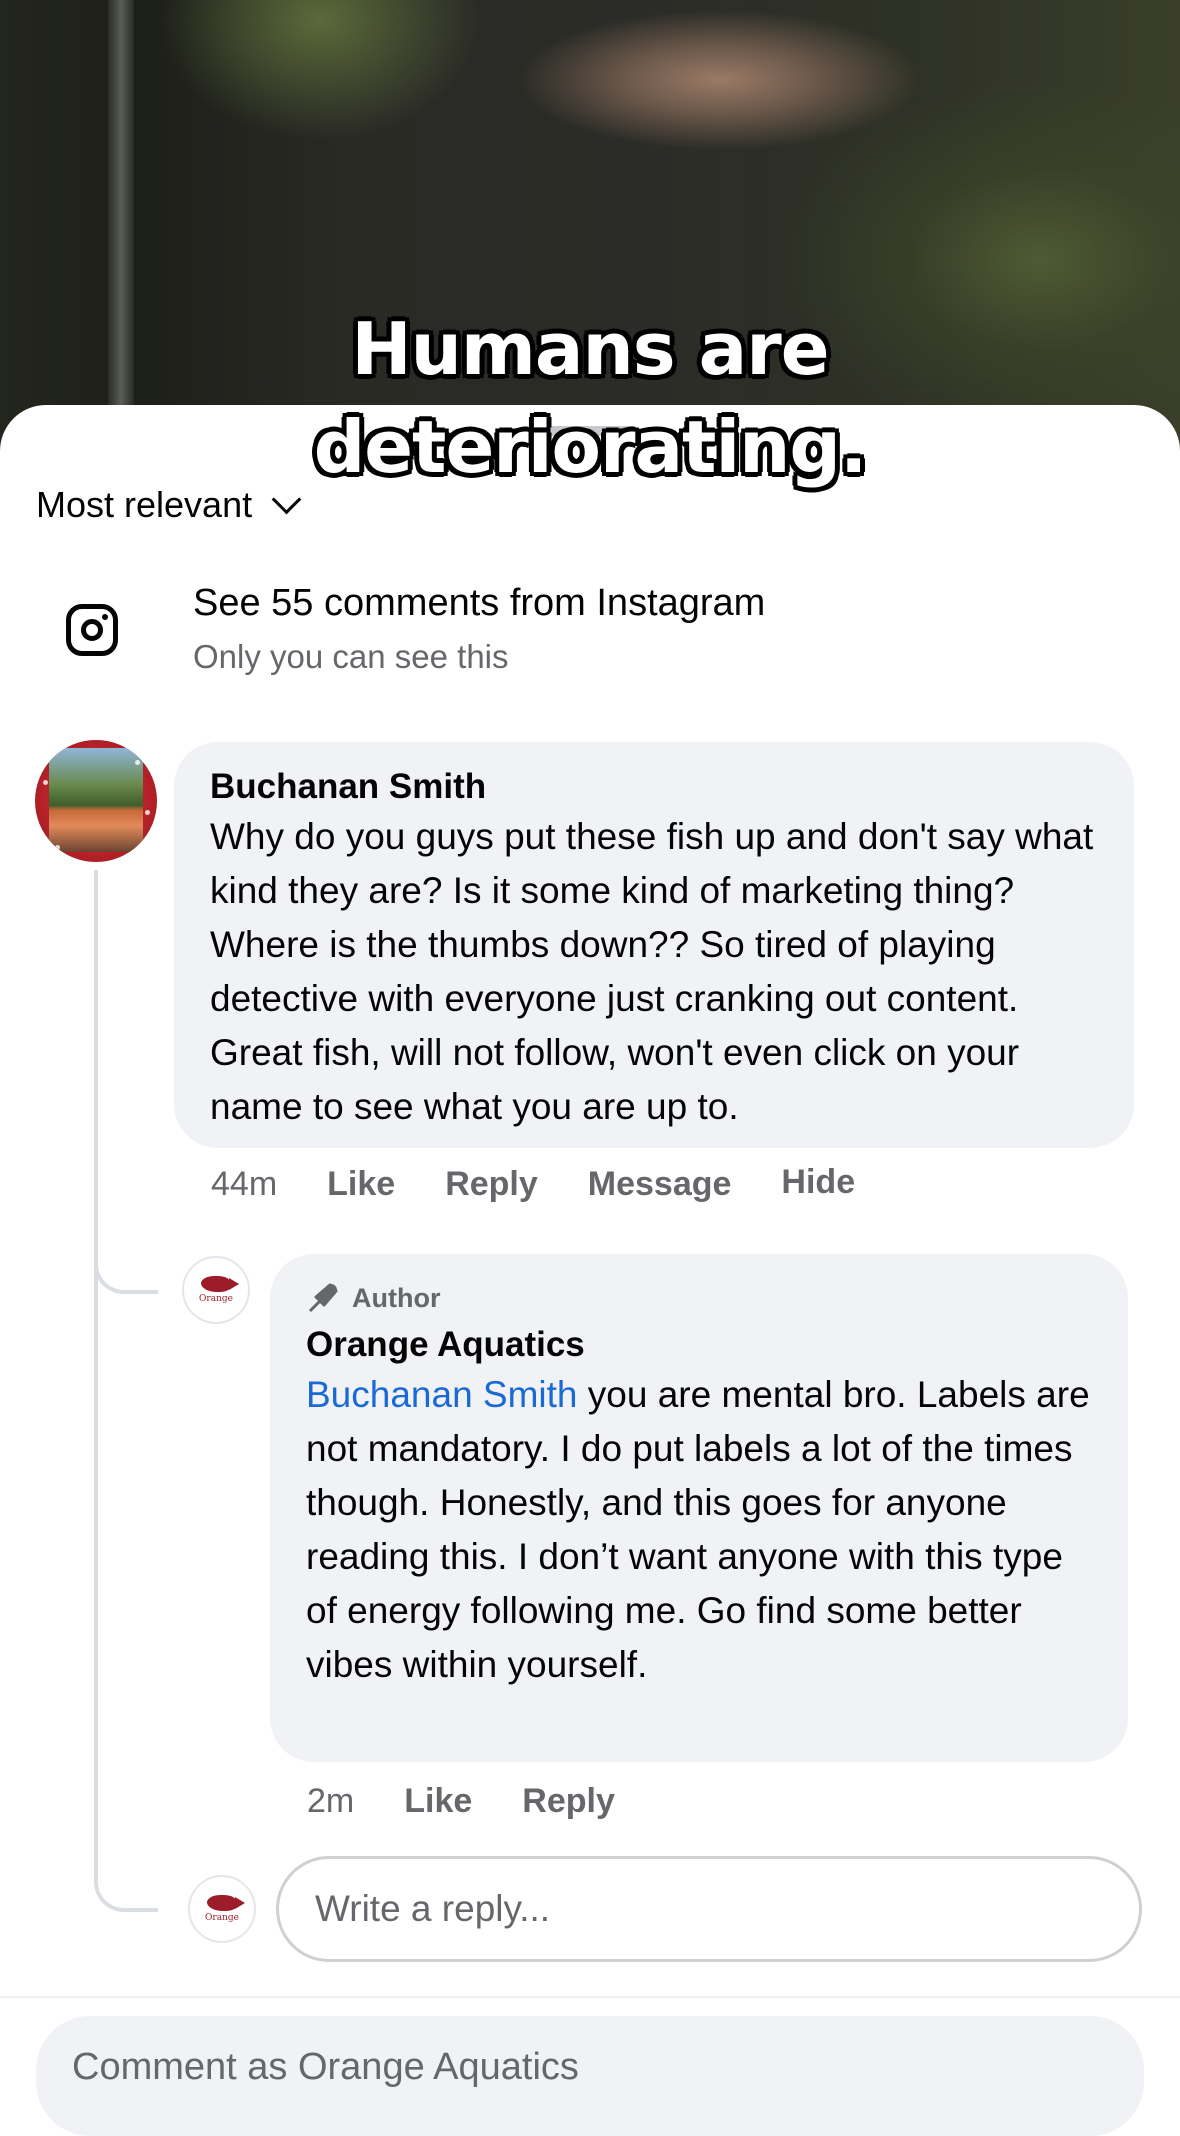 The height and width of the screenshot is (2136, 1180). Describe the element at coordinates (818, 1182) in the screenshot. I see `hide-button: Hide` at that location.